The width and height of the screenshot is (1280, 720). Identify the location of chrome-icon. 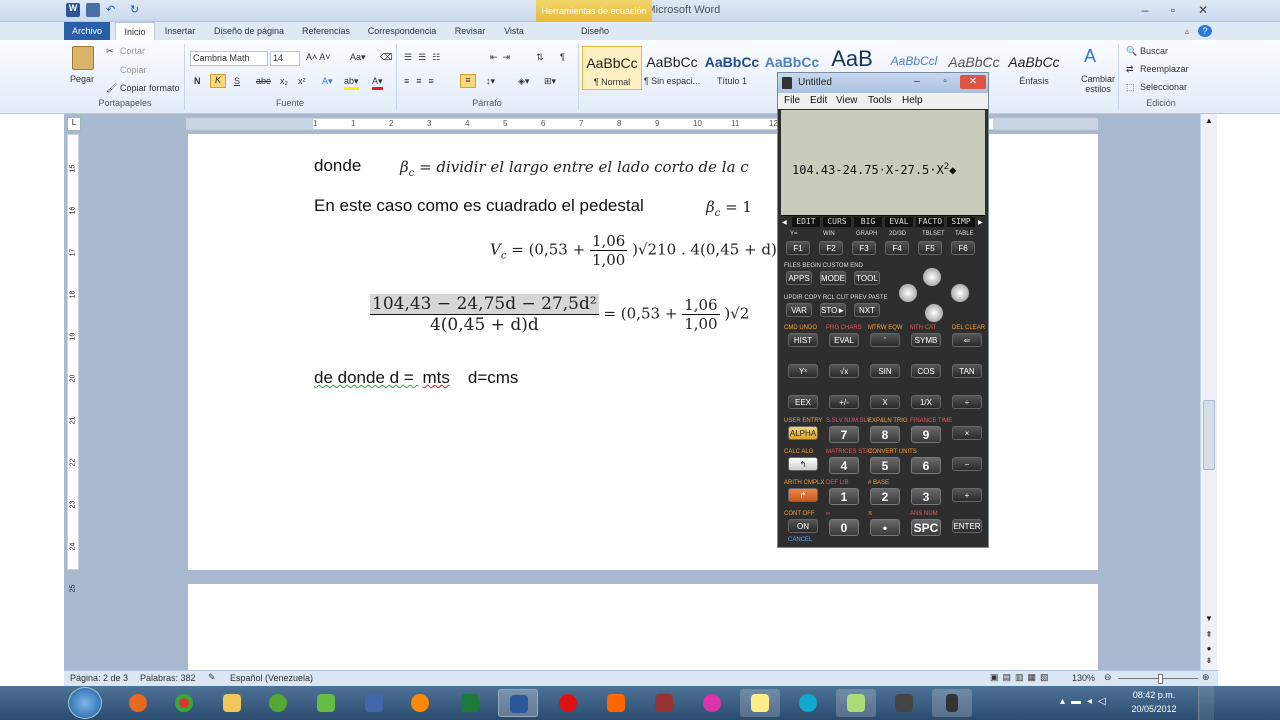
(184, 703).